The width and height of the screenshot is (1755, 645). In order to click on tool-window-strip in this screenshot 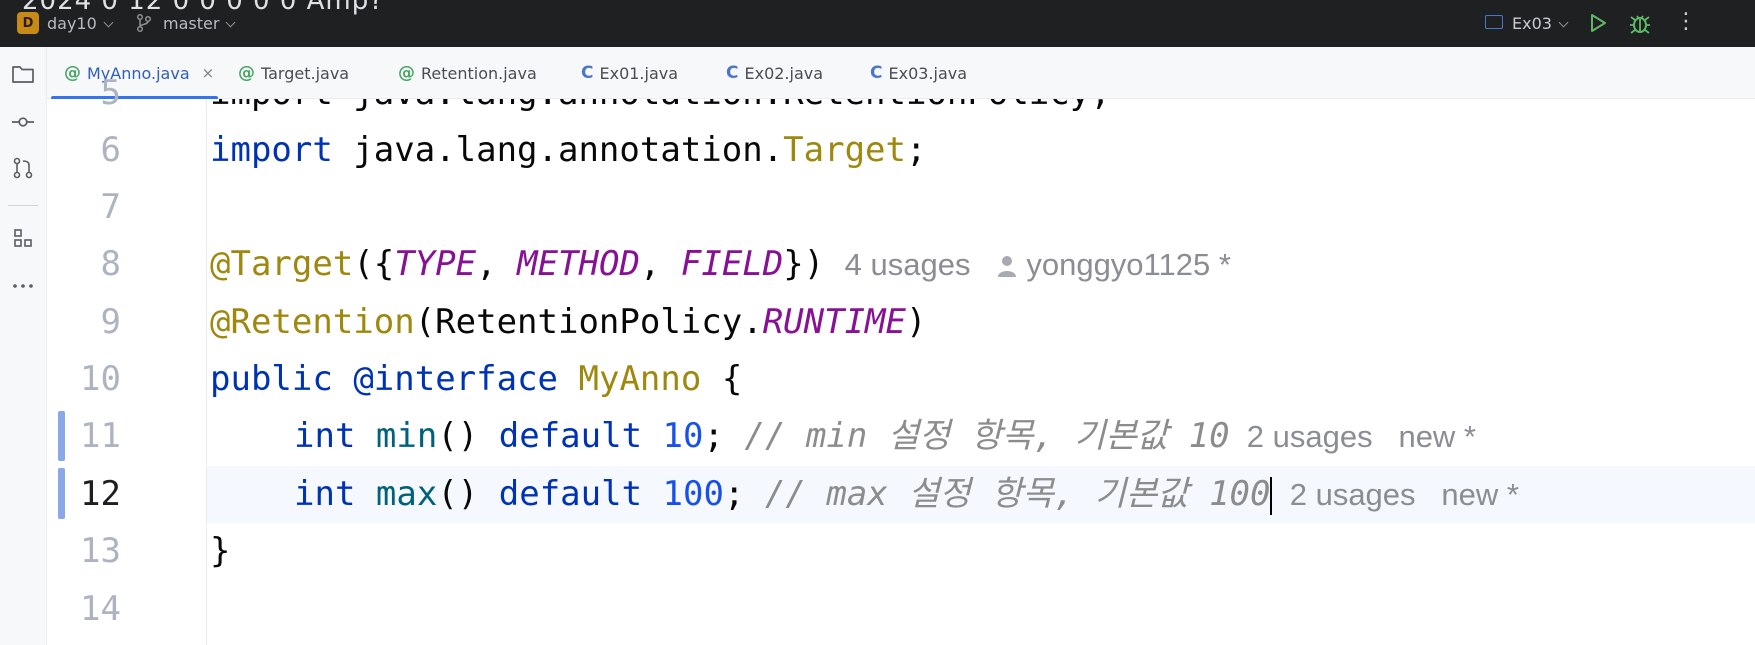, I will do `click(23, 346)`.